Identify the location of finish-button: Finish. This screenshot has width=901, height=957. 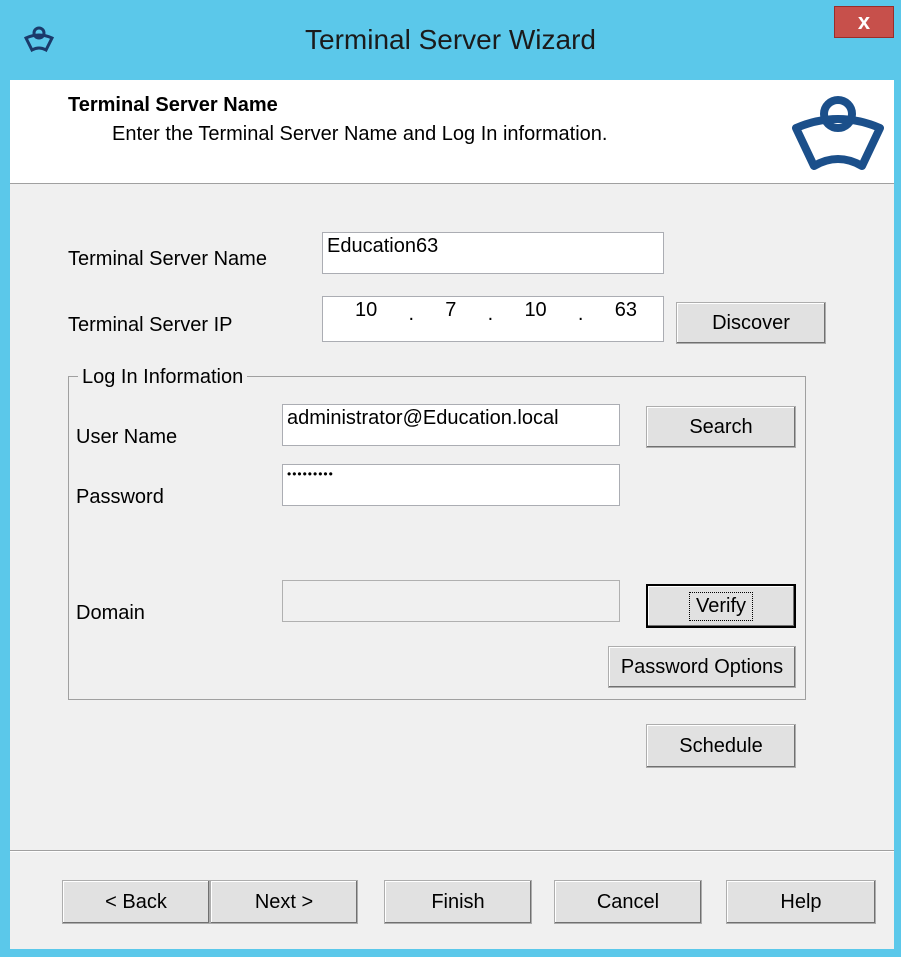
(458, 902).